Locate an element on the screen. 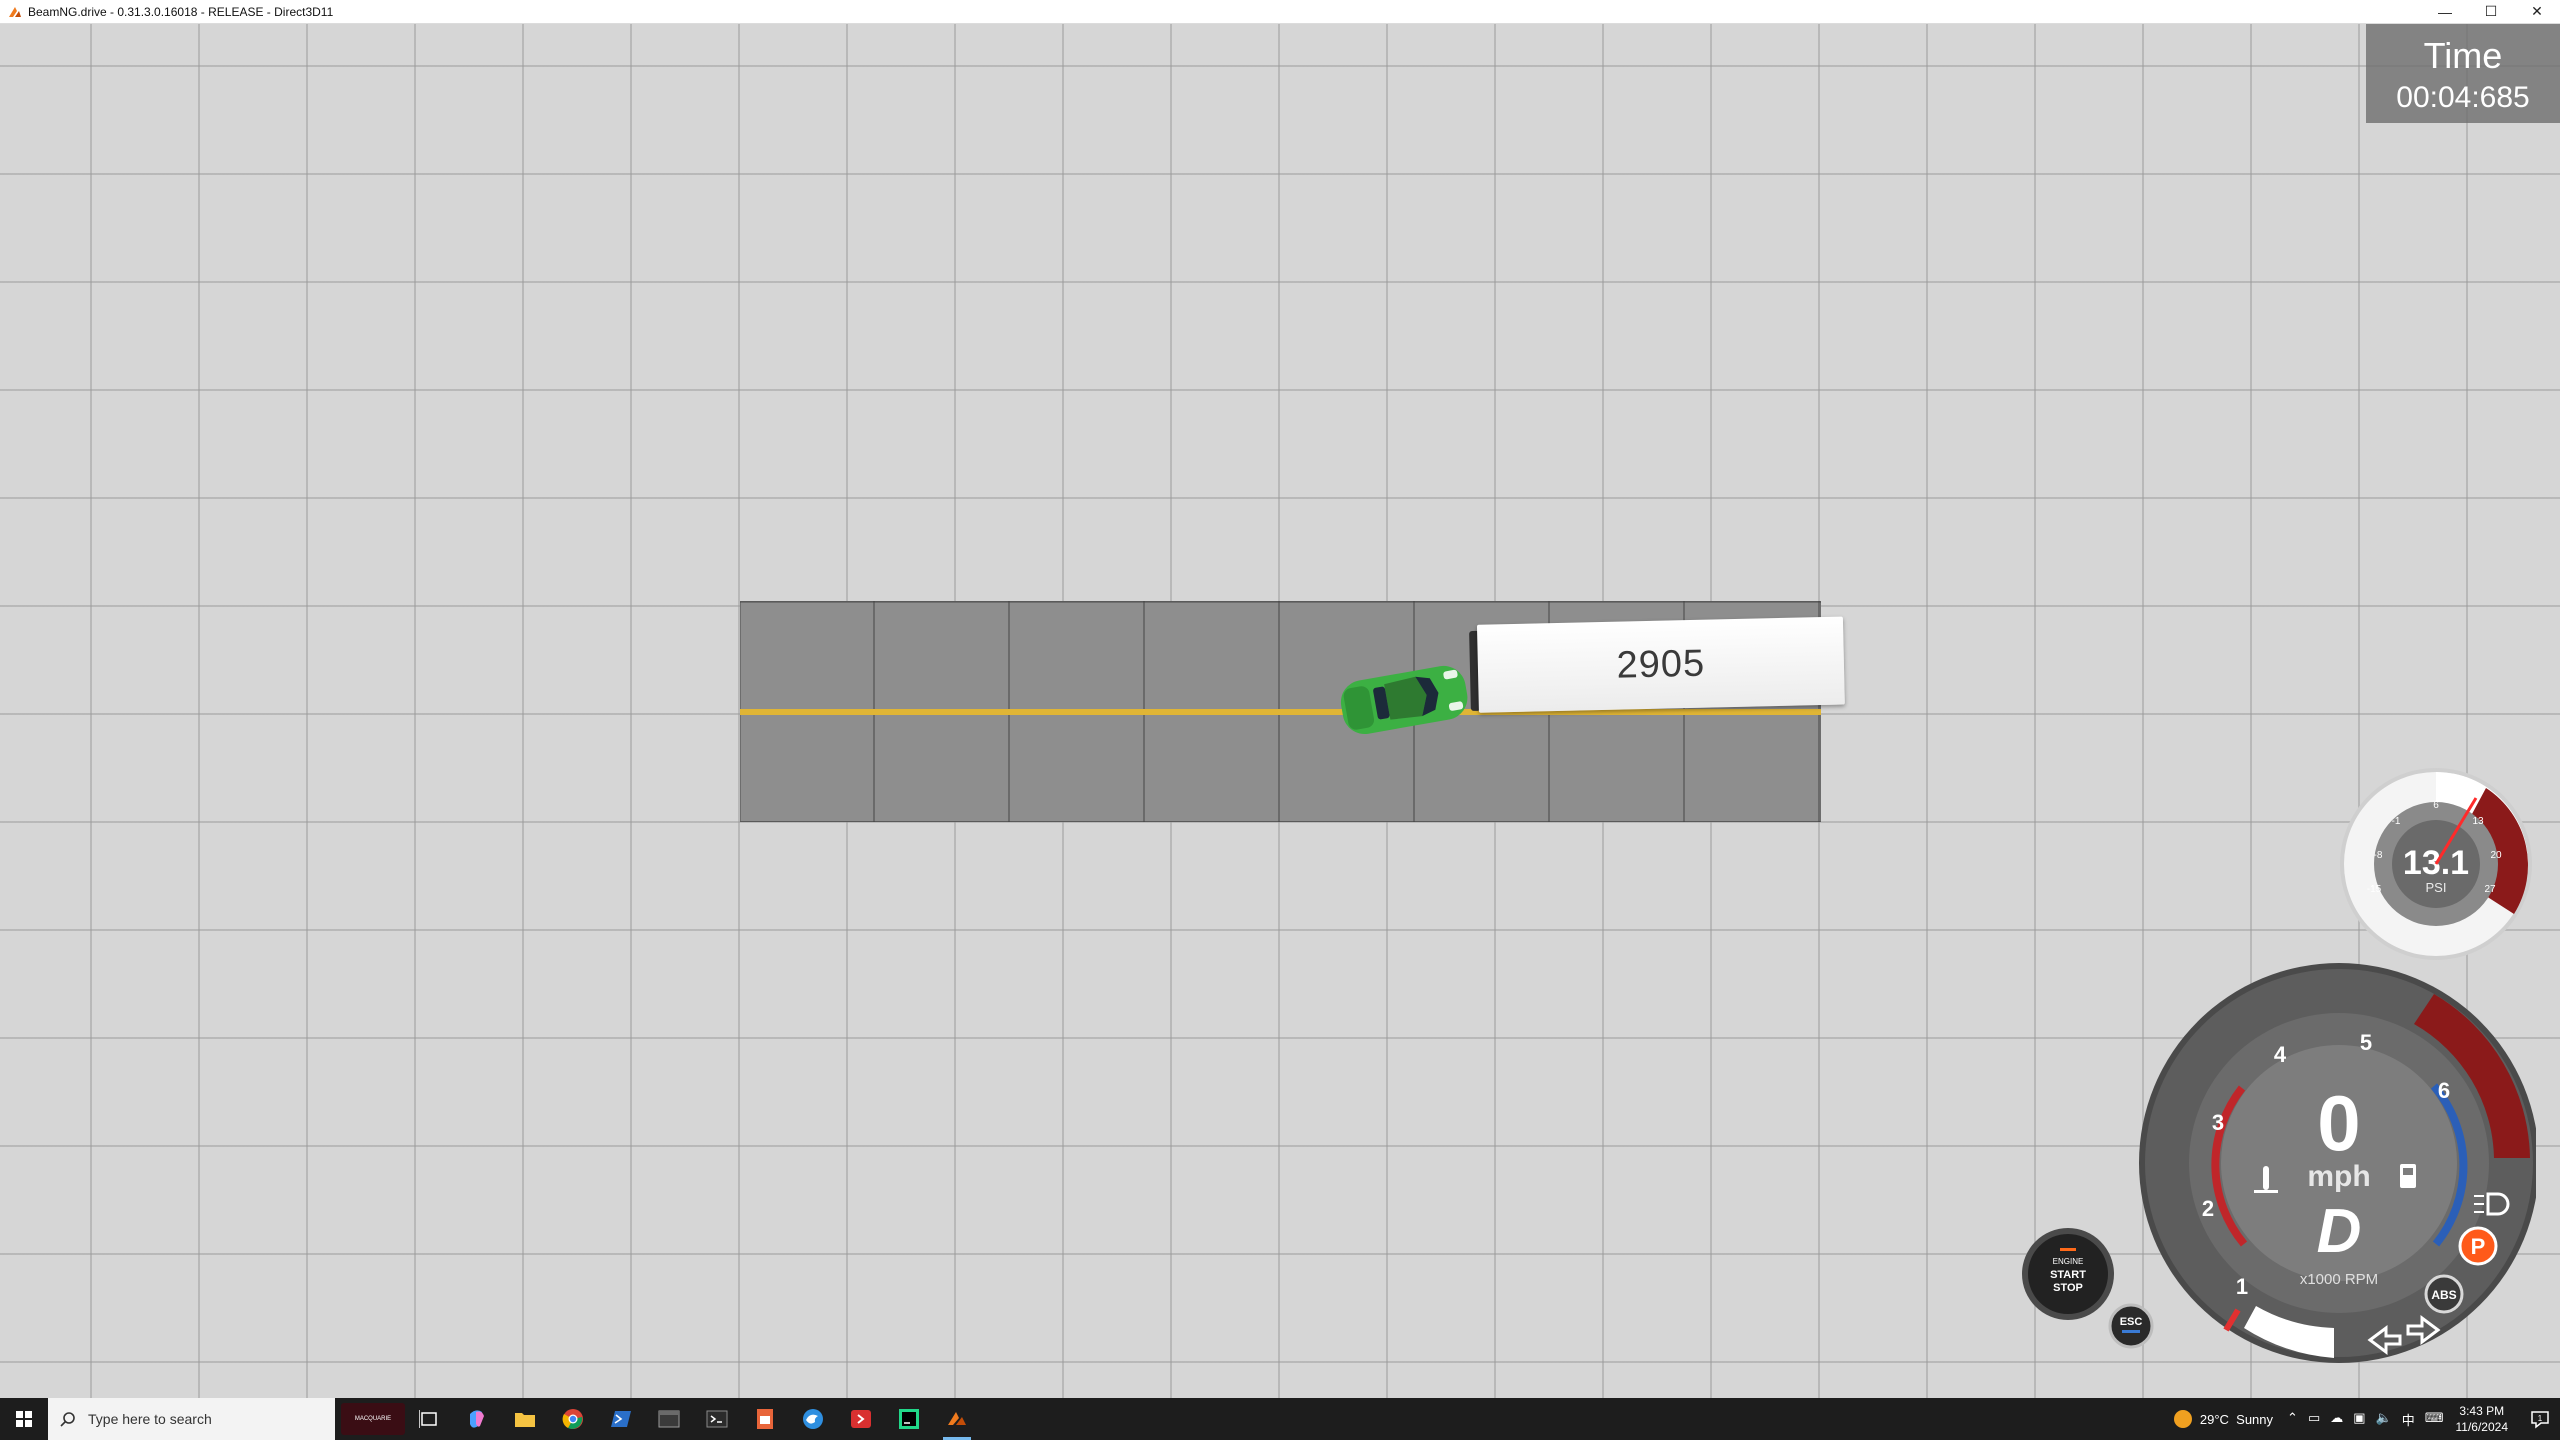  boost-tick: 20 is located at coordinates (2496, 855).